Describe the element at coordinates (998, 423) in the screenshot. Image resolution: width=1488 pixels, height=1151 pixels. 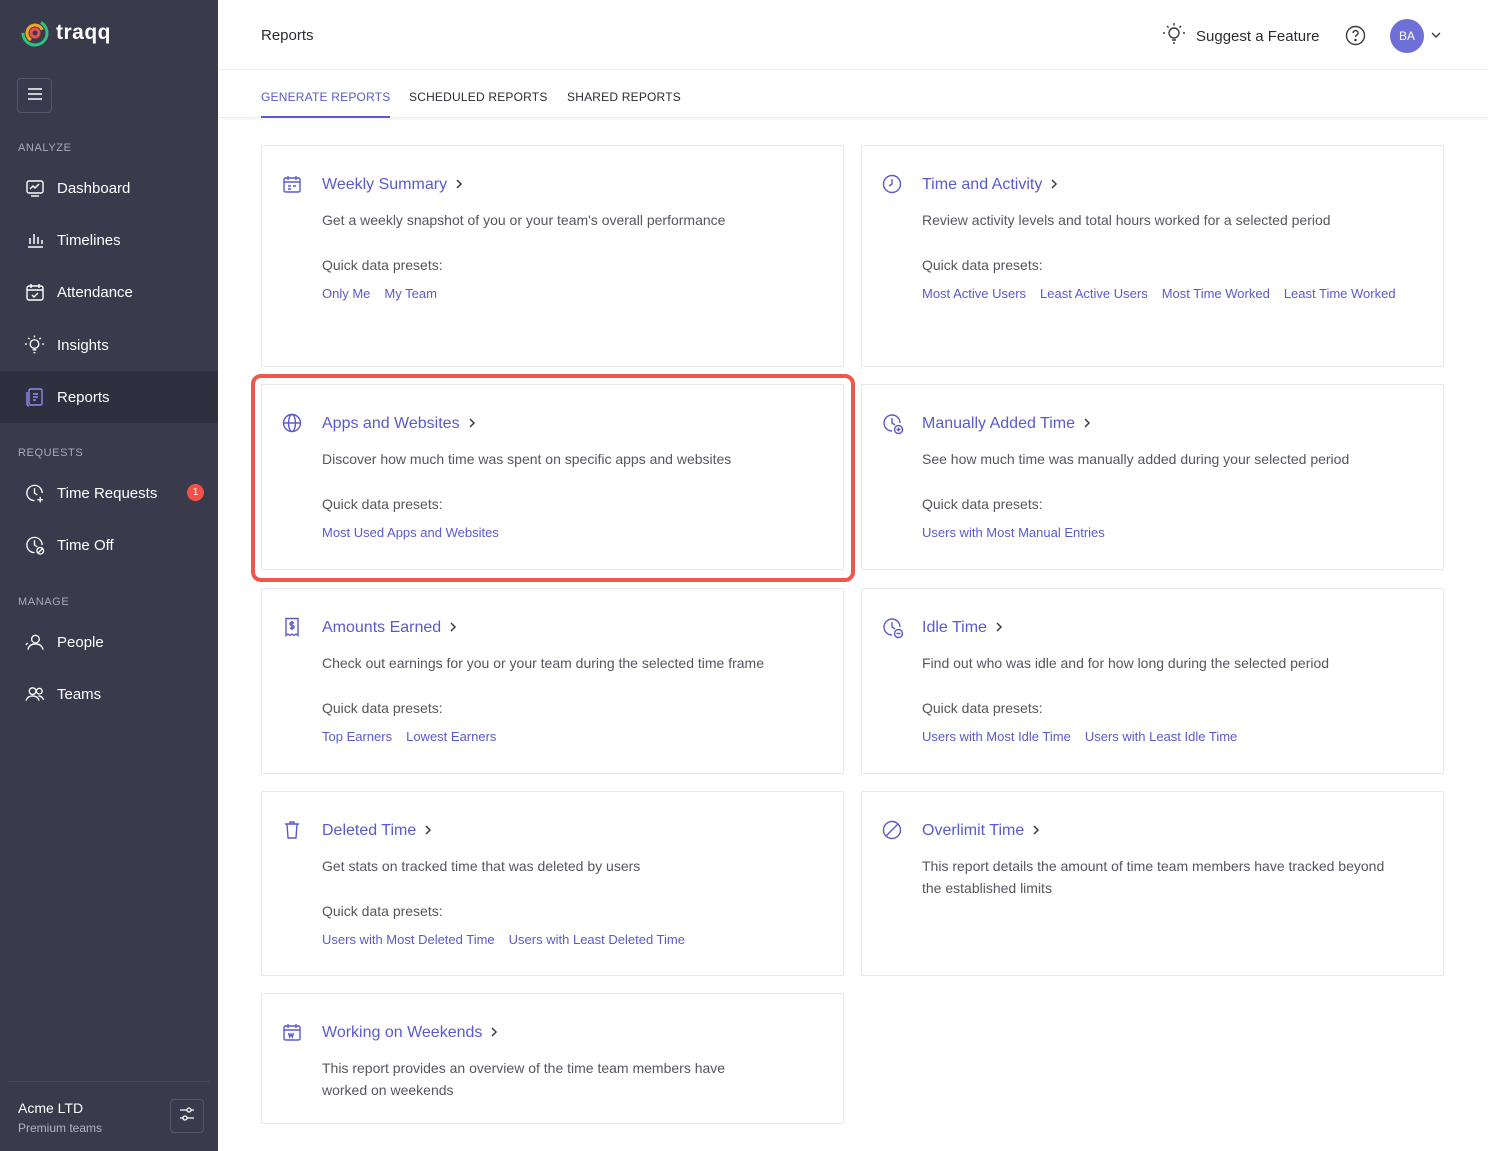
I see `card-title: Manually Added Time` at that location.